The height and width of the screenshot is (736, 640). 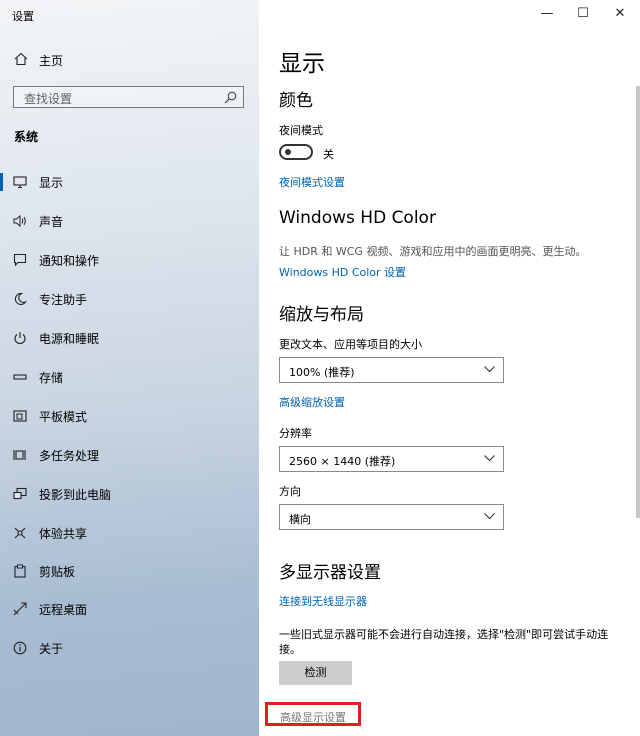 What do you see at coordinates (75, 495) in the screenshot?
I see `sidebar-item-label: 投影到此电脑` at bounding box center [75, 495].